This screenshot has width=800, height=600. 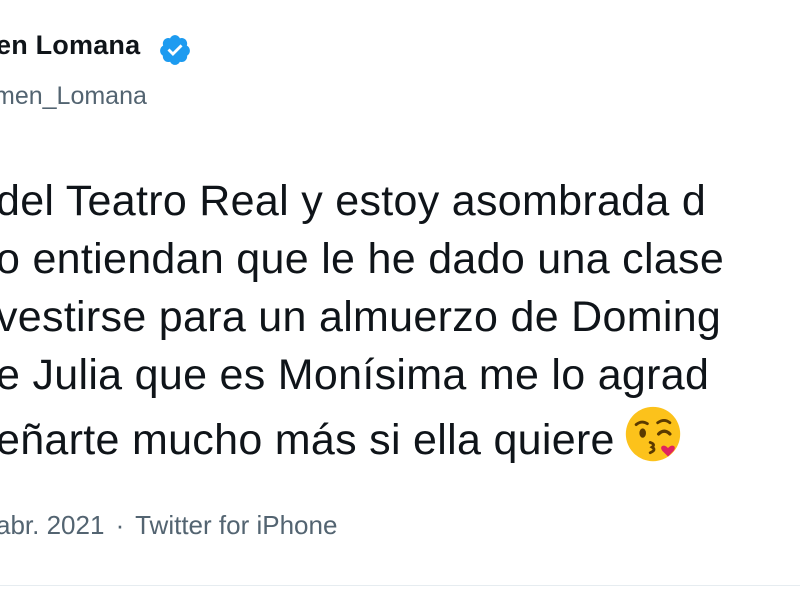 I want to click on tweet-source: Twitter for iPhone, so click(x=236, y=525).